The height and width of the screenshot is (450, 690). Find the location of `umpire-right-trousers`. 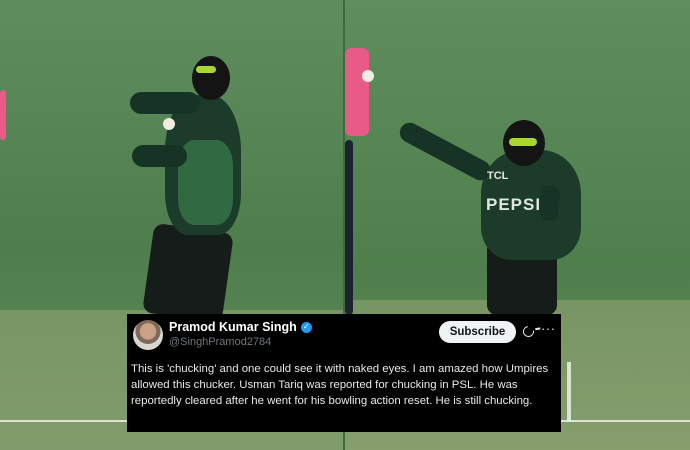

umpire-right-trousers is located at coordinates (349, 227).